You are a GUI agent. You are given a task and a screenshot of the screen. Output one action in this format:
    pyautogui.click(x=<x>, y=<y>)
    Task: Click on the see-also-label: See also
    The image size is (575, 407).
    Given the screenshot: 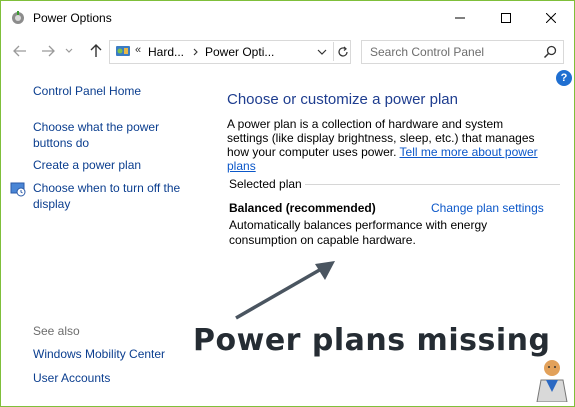 What is the action you would take?
    pyautogui.click(x=56, y=331)
    